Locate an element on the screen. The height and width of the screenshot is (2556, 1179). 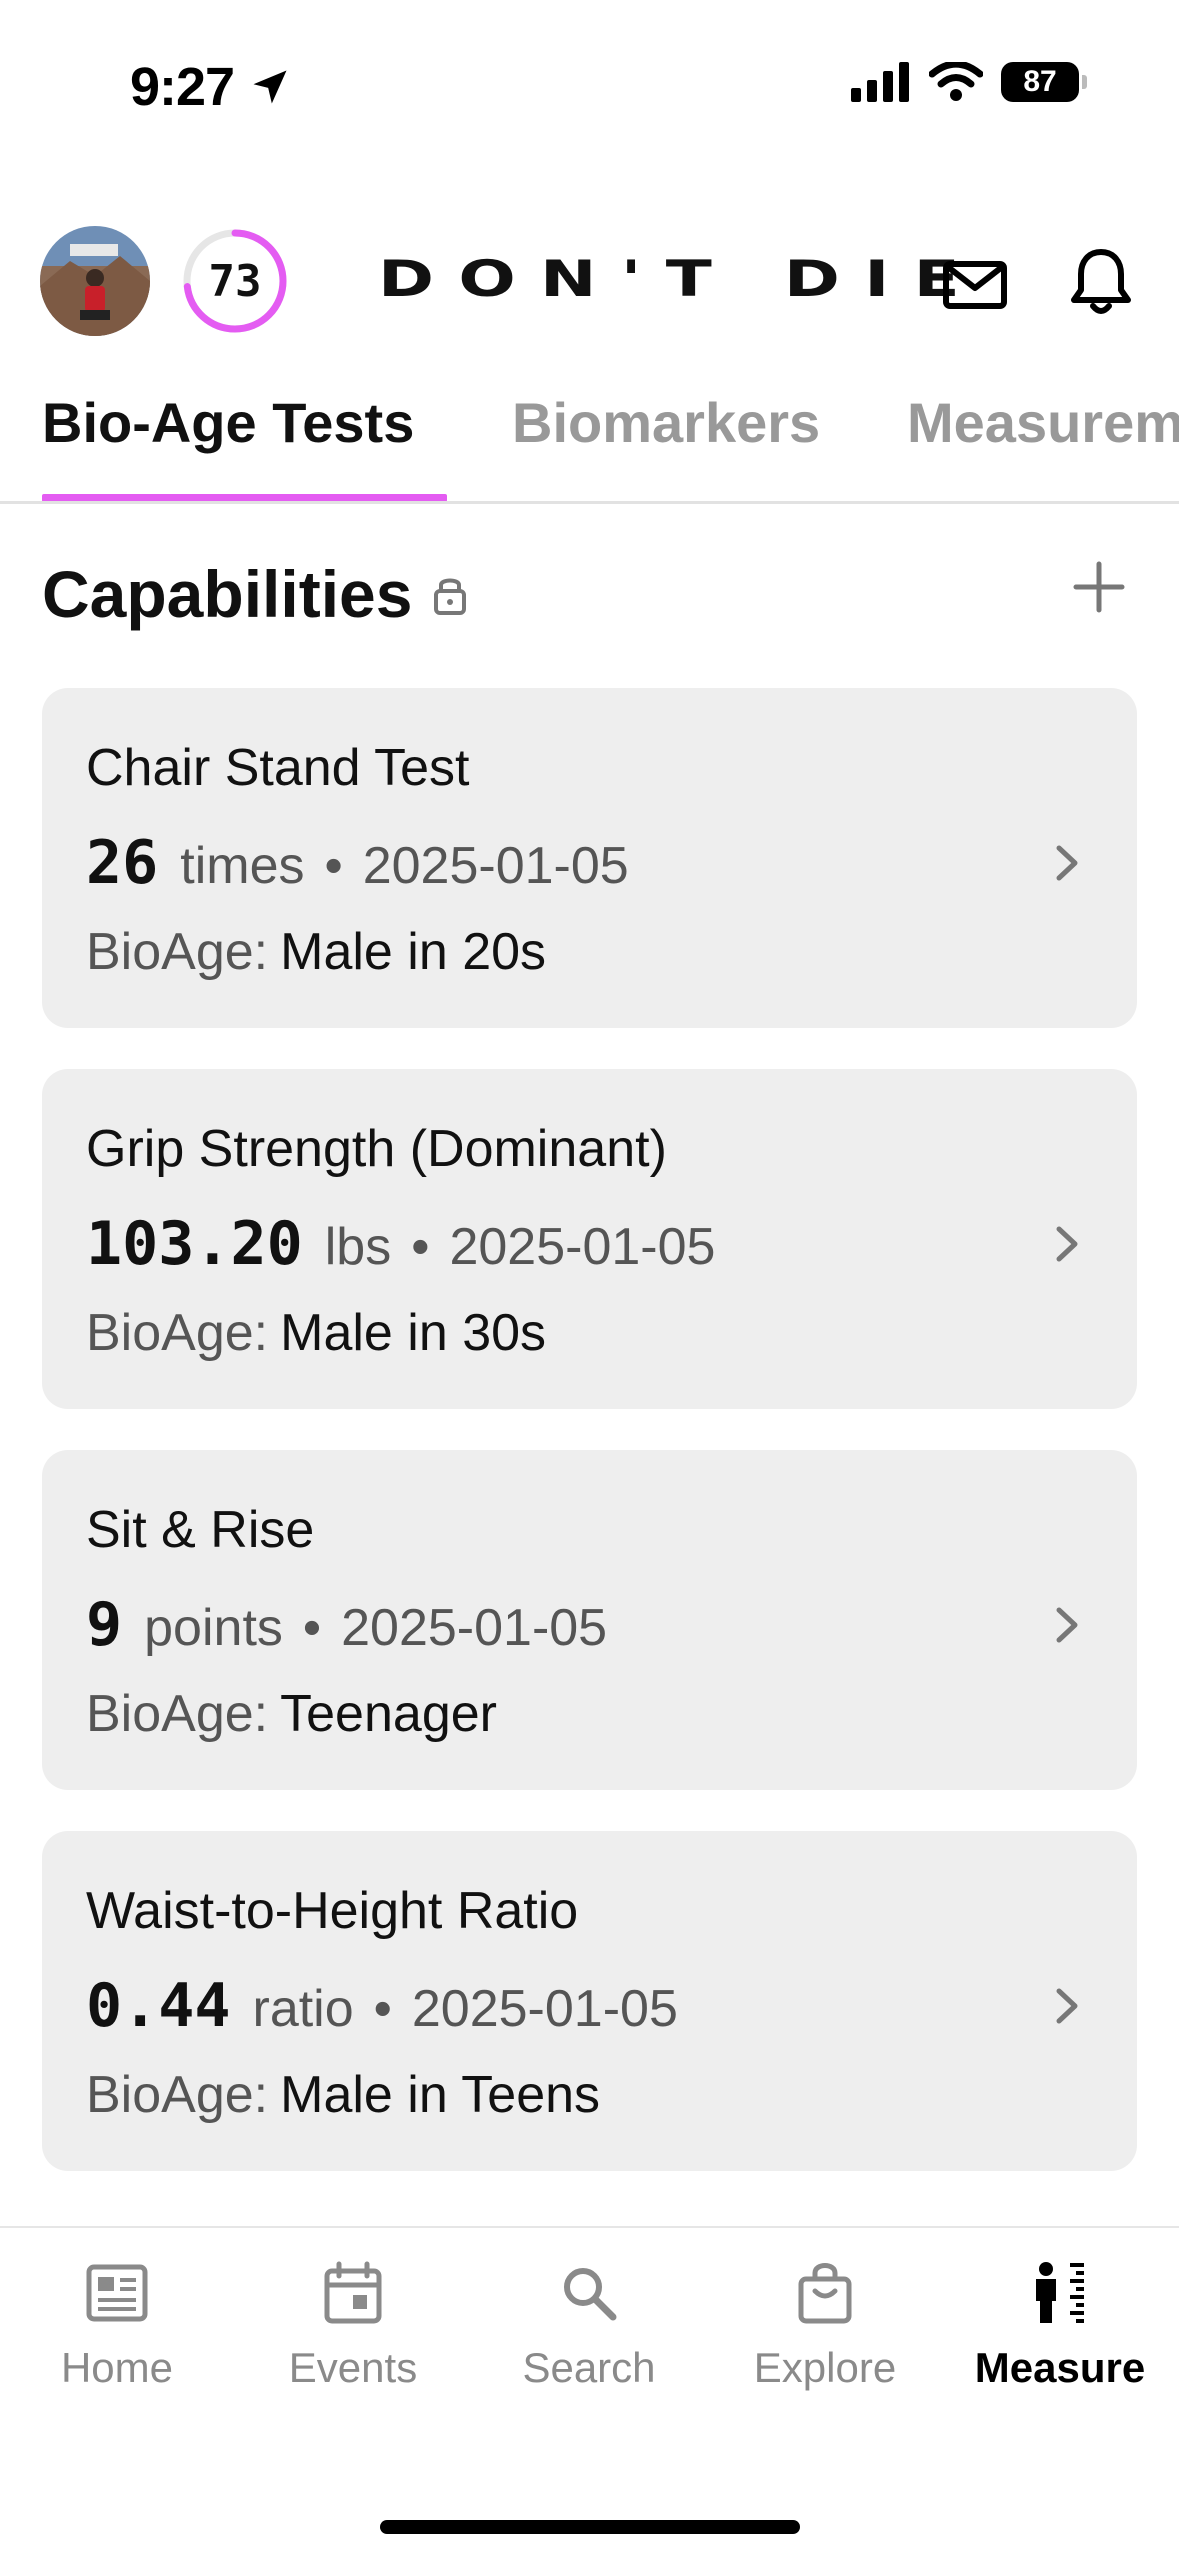
card-bioage: BioAge: Male in 30s is located at coordinates (316, 1333).